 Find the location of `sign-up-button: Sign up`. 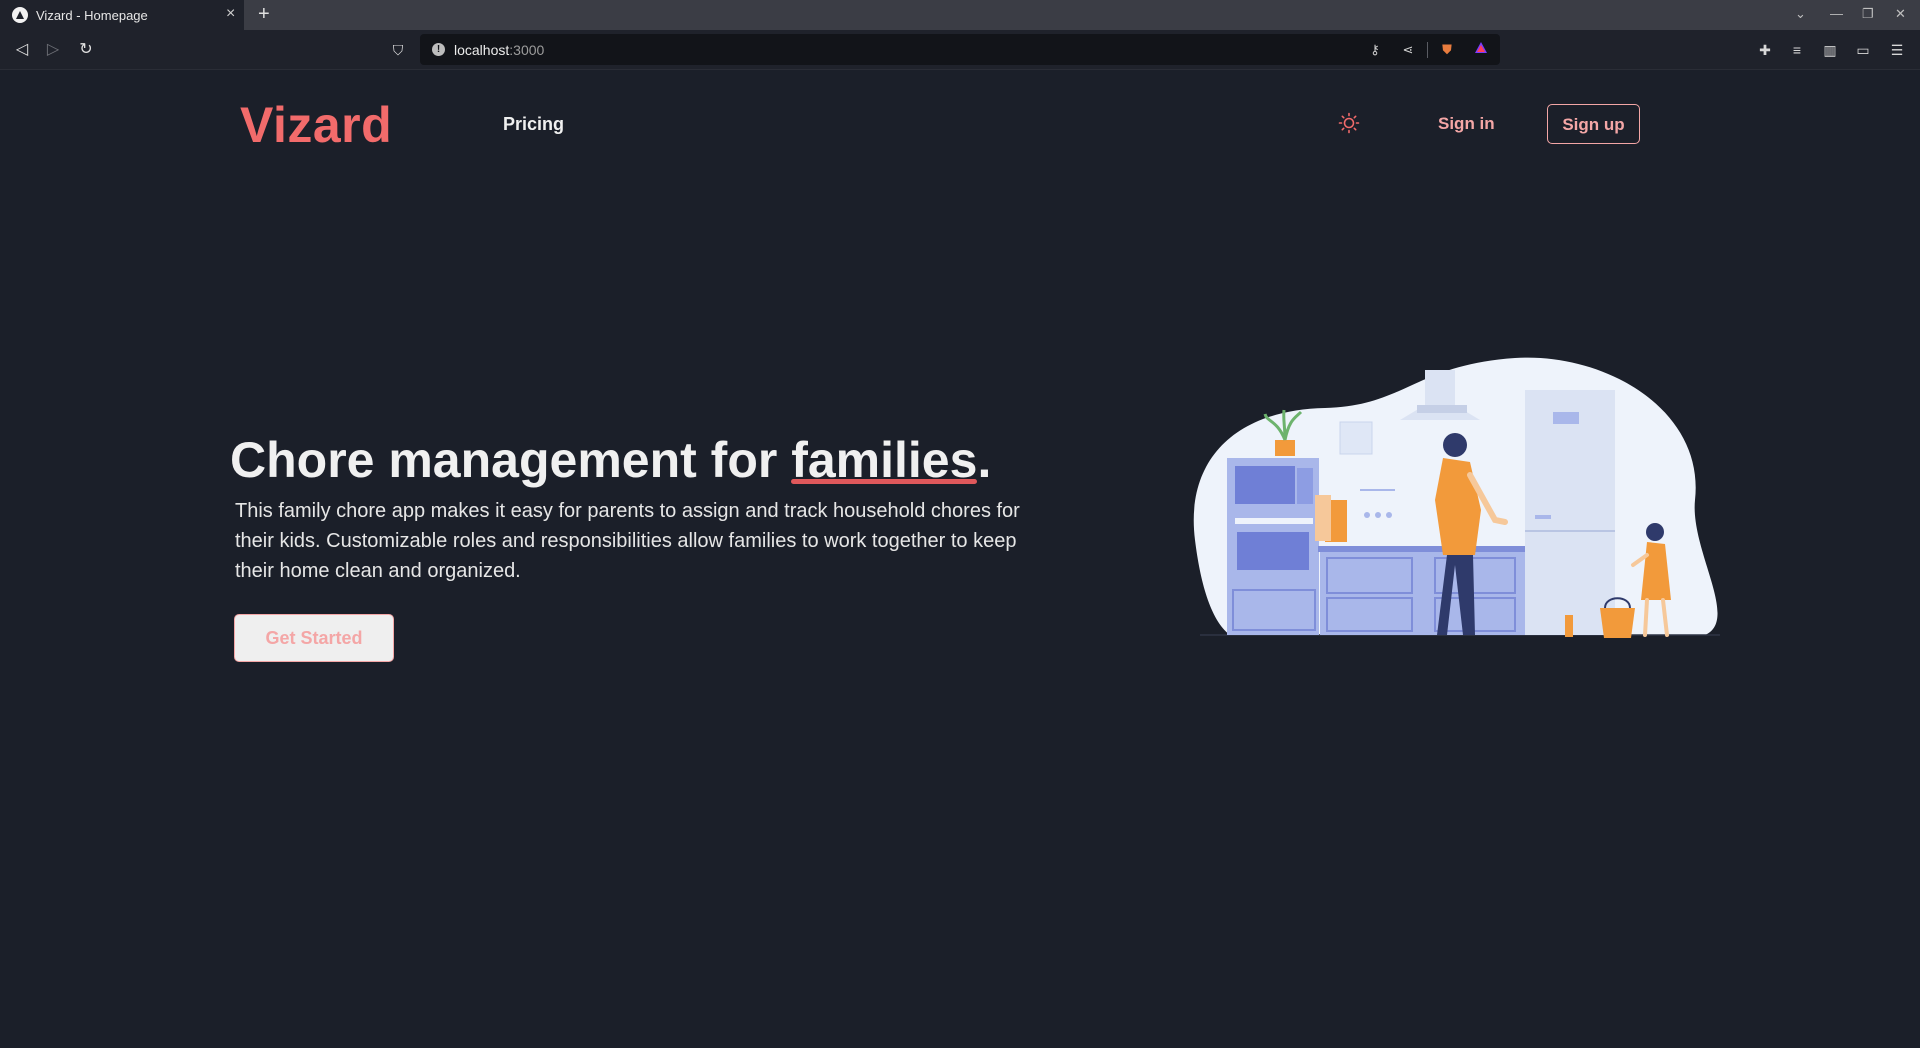

sign-up-button: Sign up is located at coordinates (1593, 124).